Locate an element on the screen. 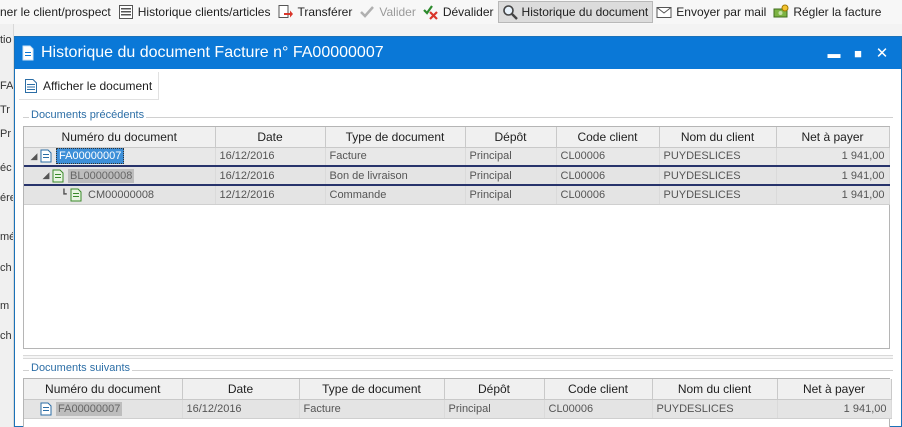 Image resolution: width=902 pixels, height=427 pixels. next-documents-heading: Documents suivants is located at coordinates (81, 368).